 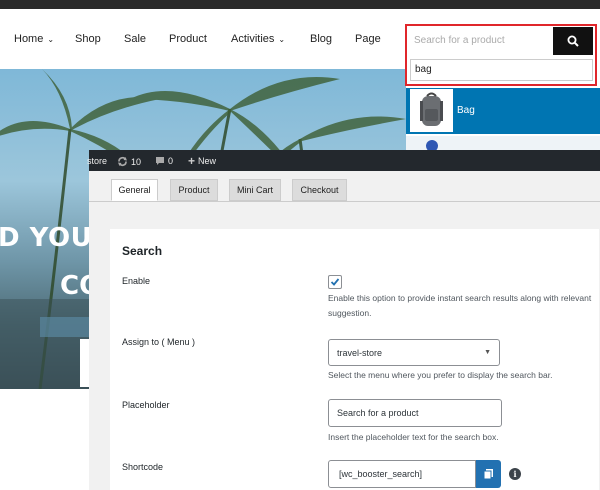 What do you see at coordinates (343, 160) in the screenshot?
I see `wp-admin-bar: store 10 0 + New` at bounding box center [343, 160].